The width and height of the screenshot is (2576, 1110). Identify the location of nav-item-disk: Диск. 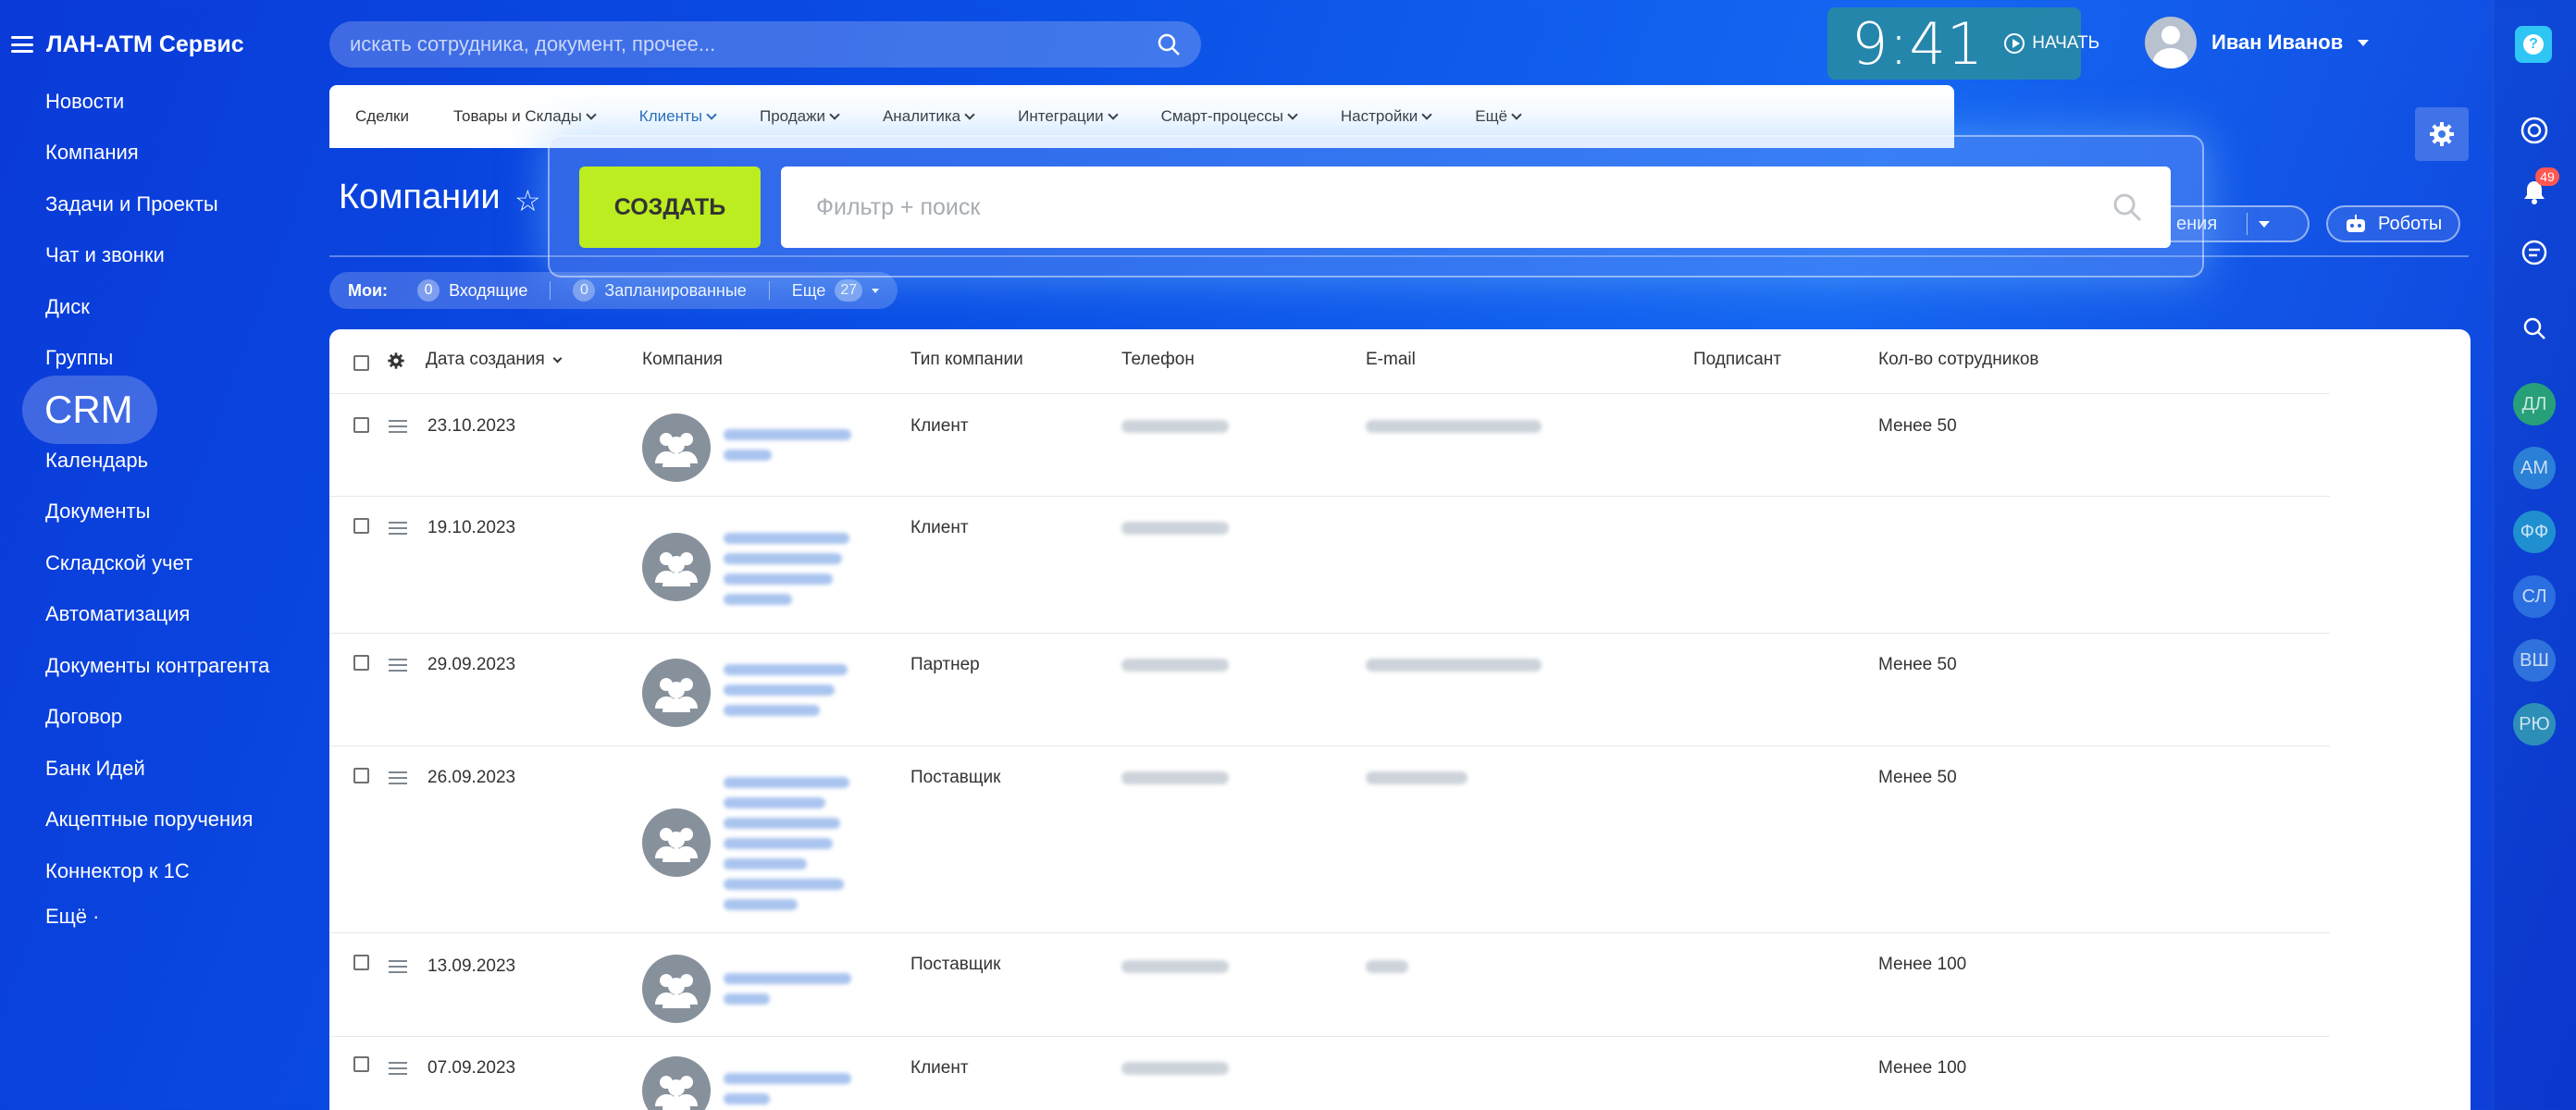
(67, 307).